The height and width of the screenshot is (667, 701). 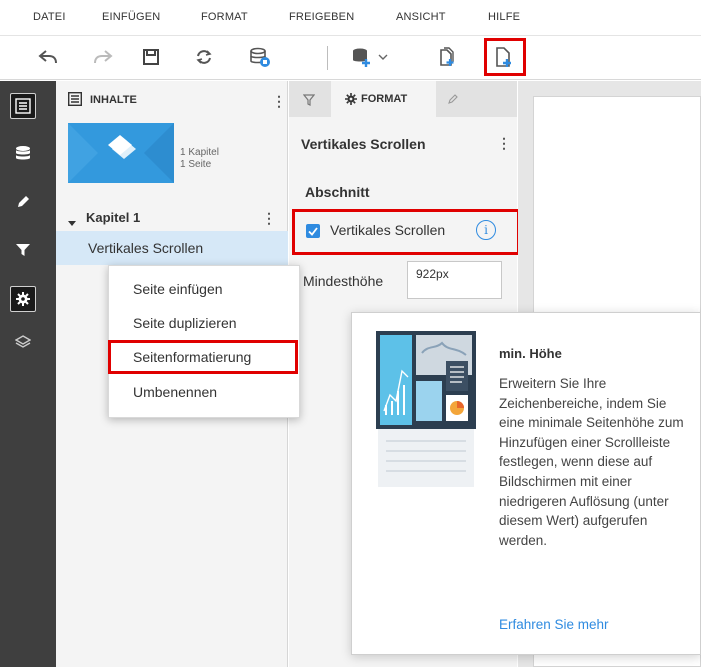 What do you see at coordinates (337, 192) in the screenshot?
I see `section-heading: Abschnitt` at bounding box center [337, 192].